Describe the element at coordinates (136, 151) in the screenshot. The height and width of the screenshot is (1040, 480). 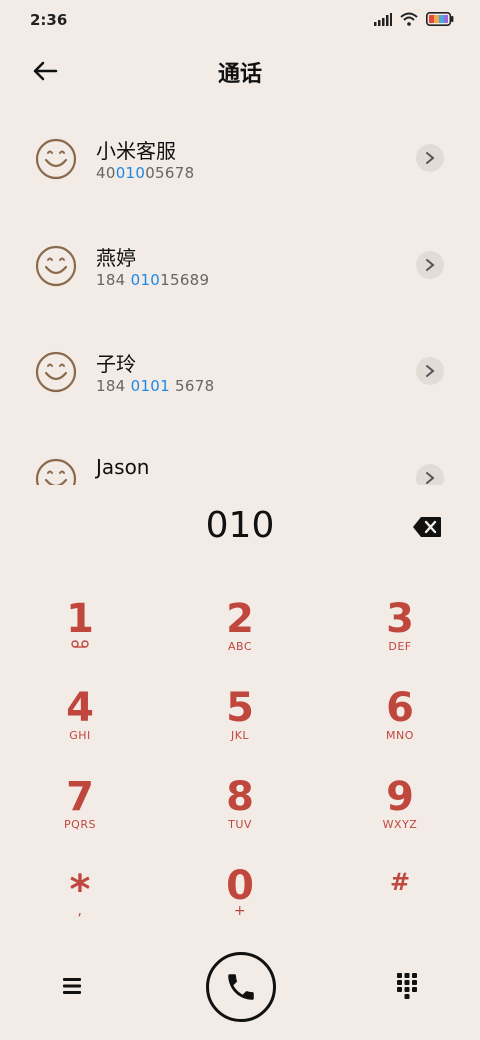
I see `contact-name: 小米客服` at that location.